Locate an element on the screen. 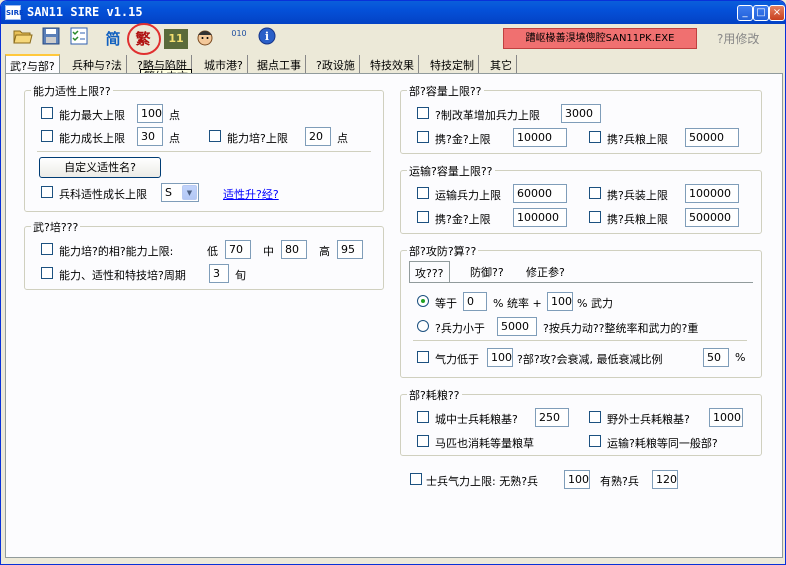 The image size is (786, 565). title-bar: SIRE SAN11 SIRE v1.15 _ □ × is located at coordinates (393, 12).